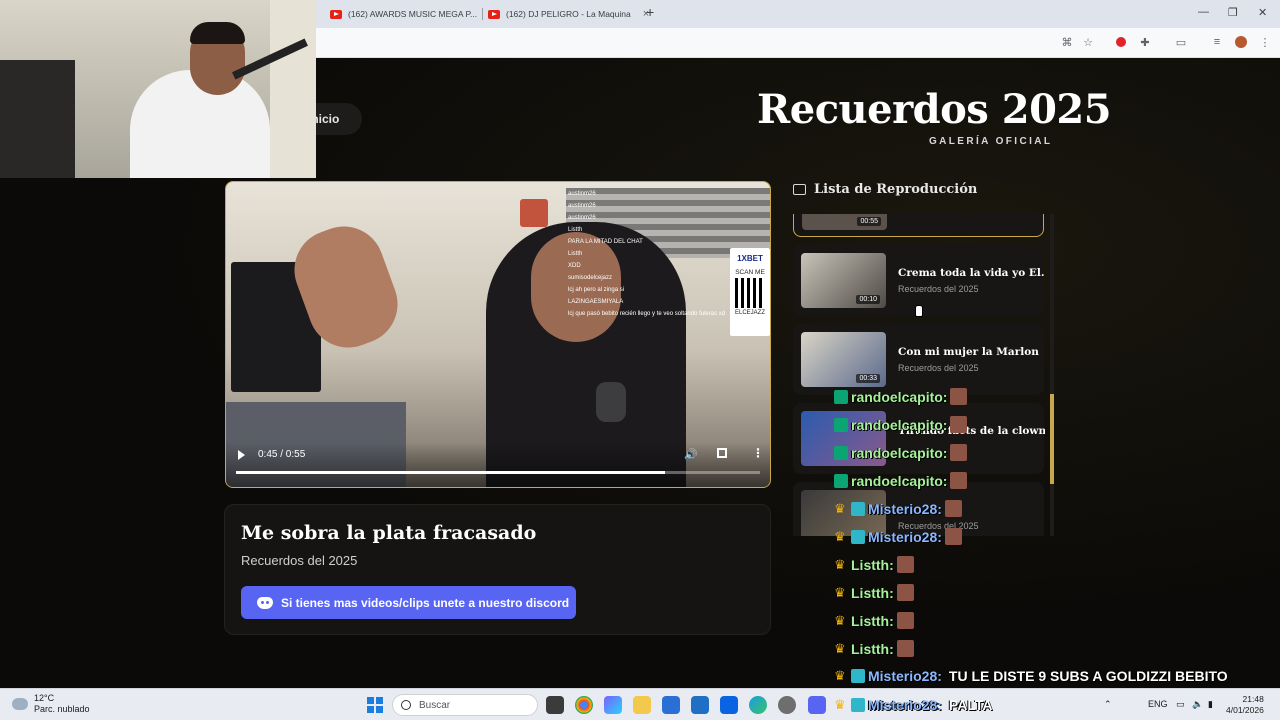 The image size is (1280, 720). Describe the element at coordinates (1233, 12) in the screenshot. I see `maximize-button: ❐` at that location.